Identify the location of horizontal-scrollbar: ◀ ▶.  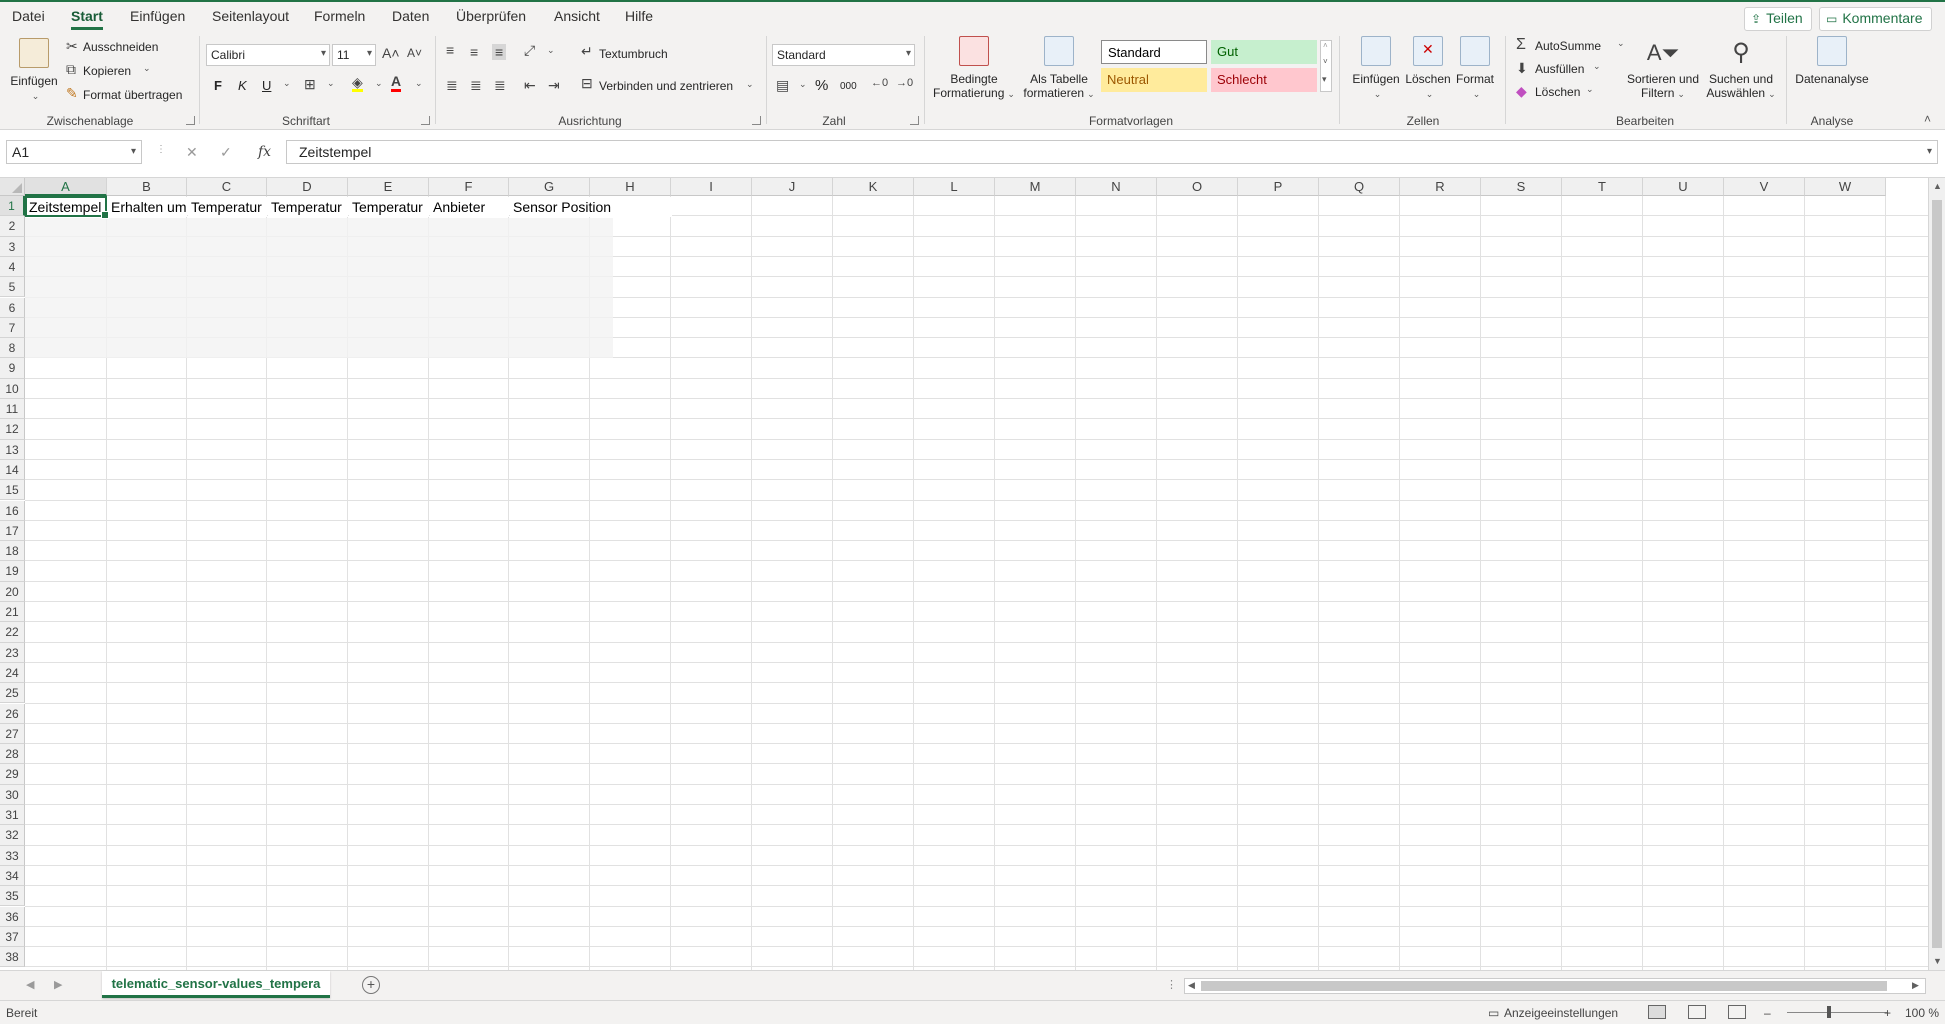
(1555, 986).